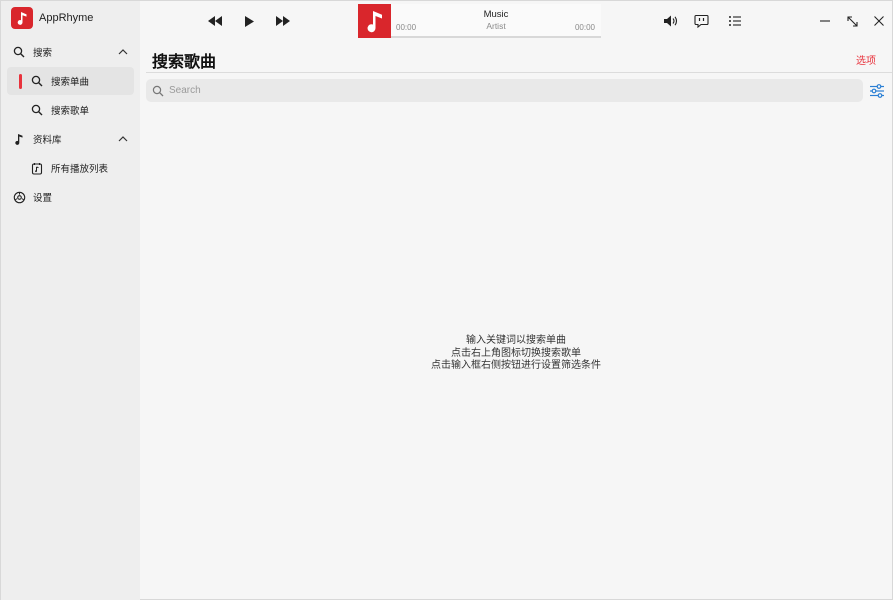  Describe the element at coordinates (43, 53) in the screenshot. I see `sidebar-group-label: 搜索` at that location.